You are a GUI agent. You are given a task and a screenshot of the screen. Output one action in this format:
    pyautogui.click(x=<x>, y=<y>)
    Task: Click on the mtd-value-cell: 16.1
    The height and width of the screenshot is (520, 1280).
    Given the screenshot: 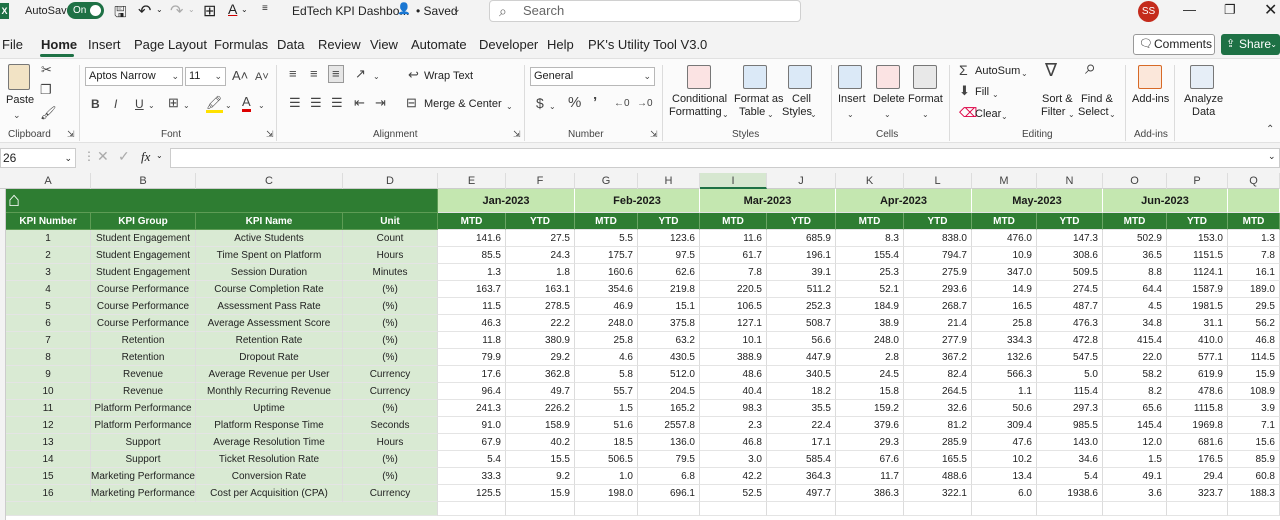 What is the action you would take?
    pyautogui.click(x=1254, y=272)
    